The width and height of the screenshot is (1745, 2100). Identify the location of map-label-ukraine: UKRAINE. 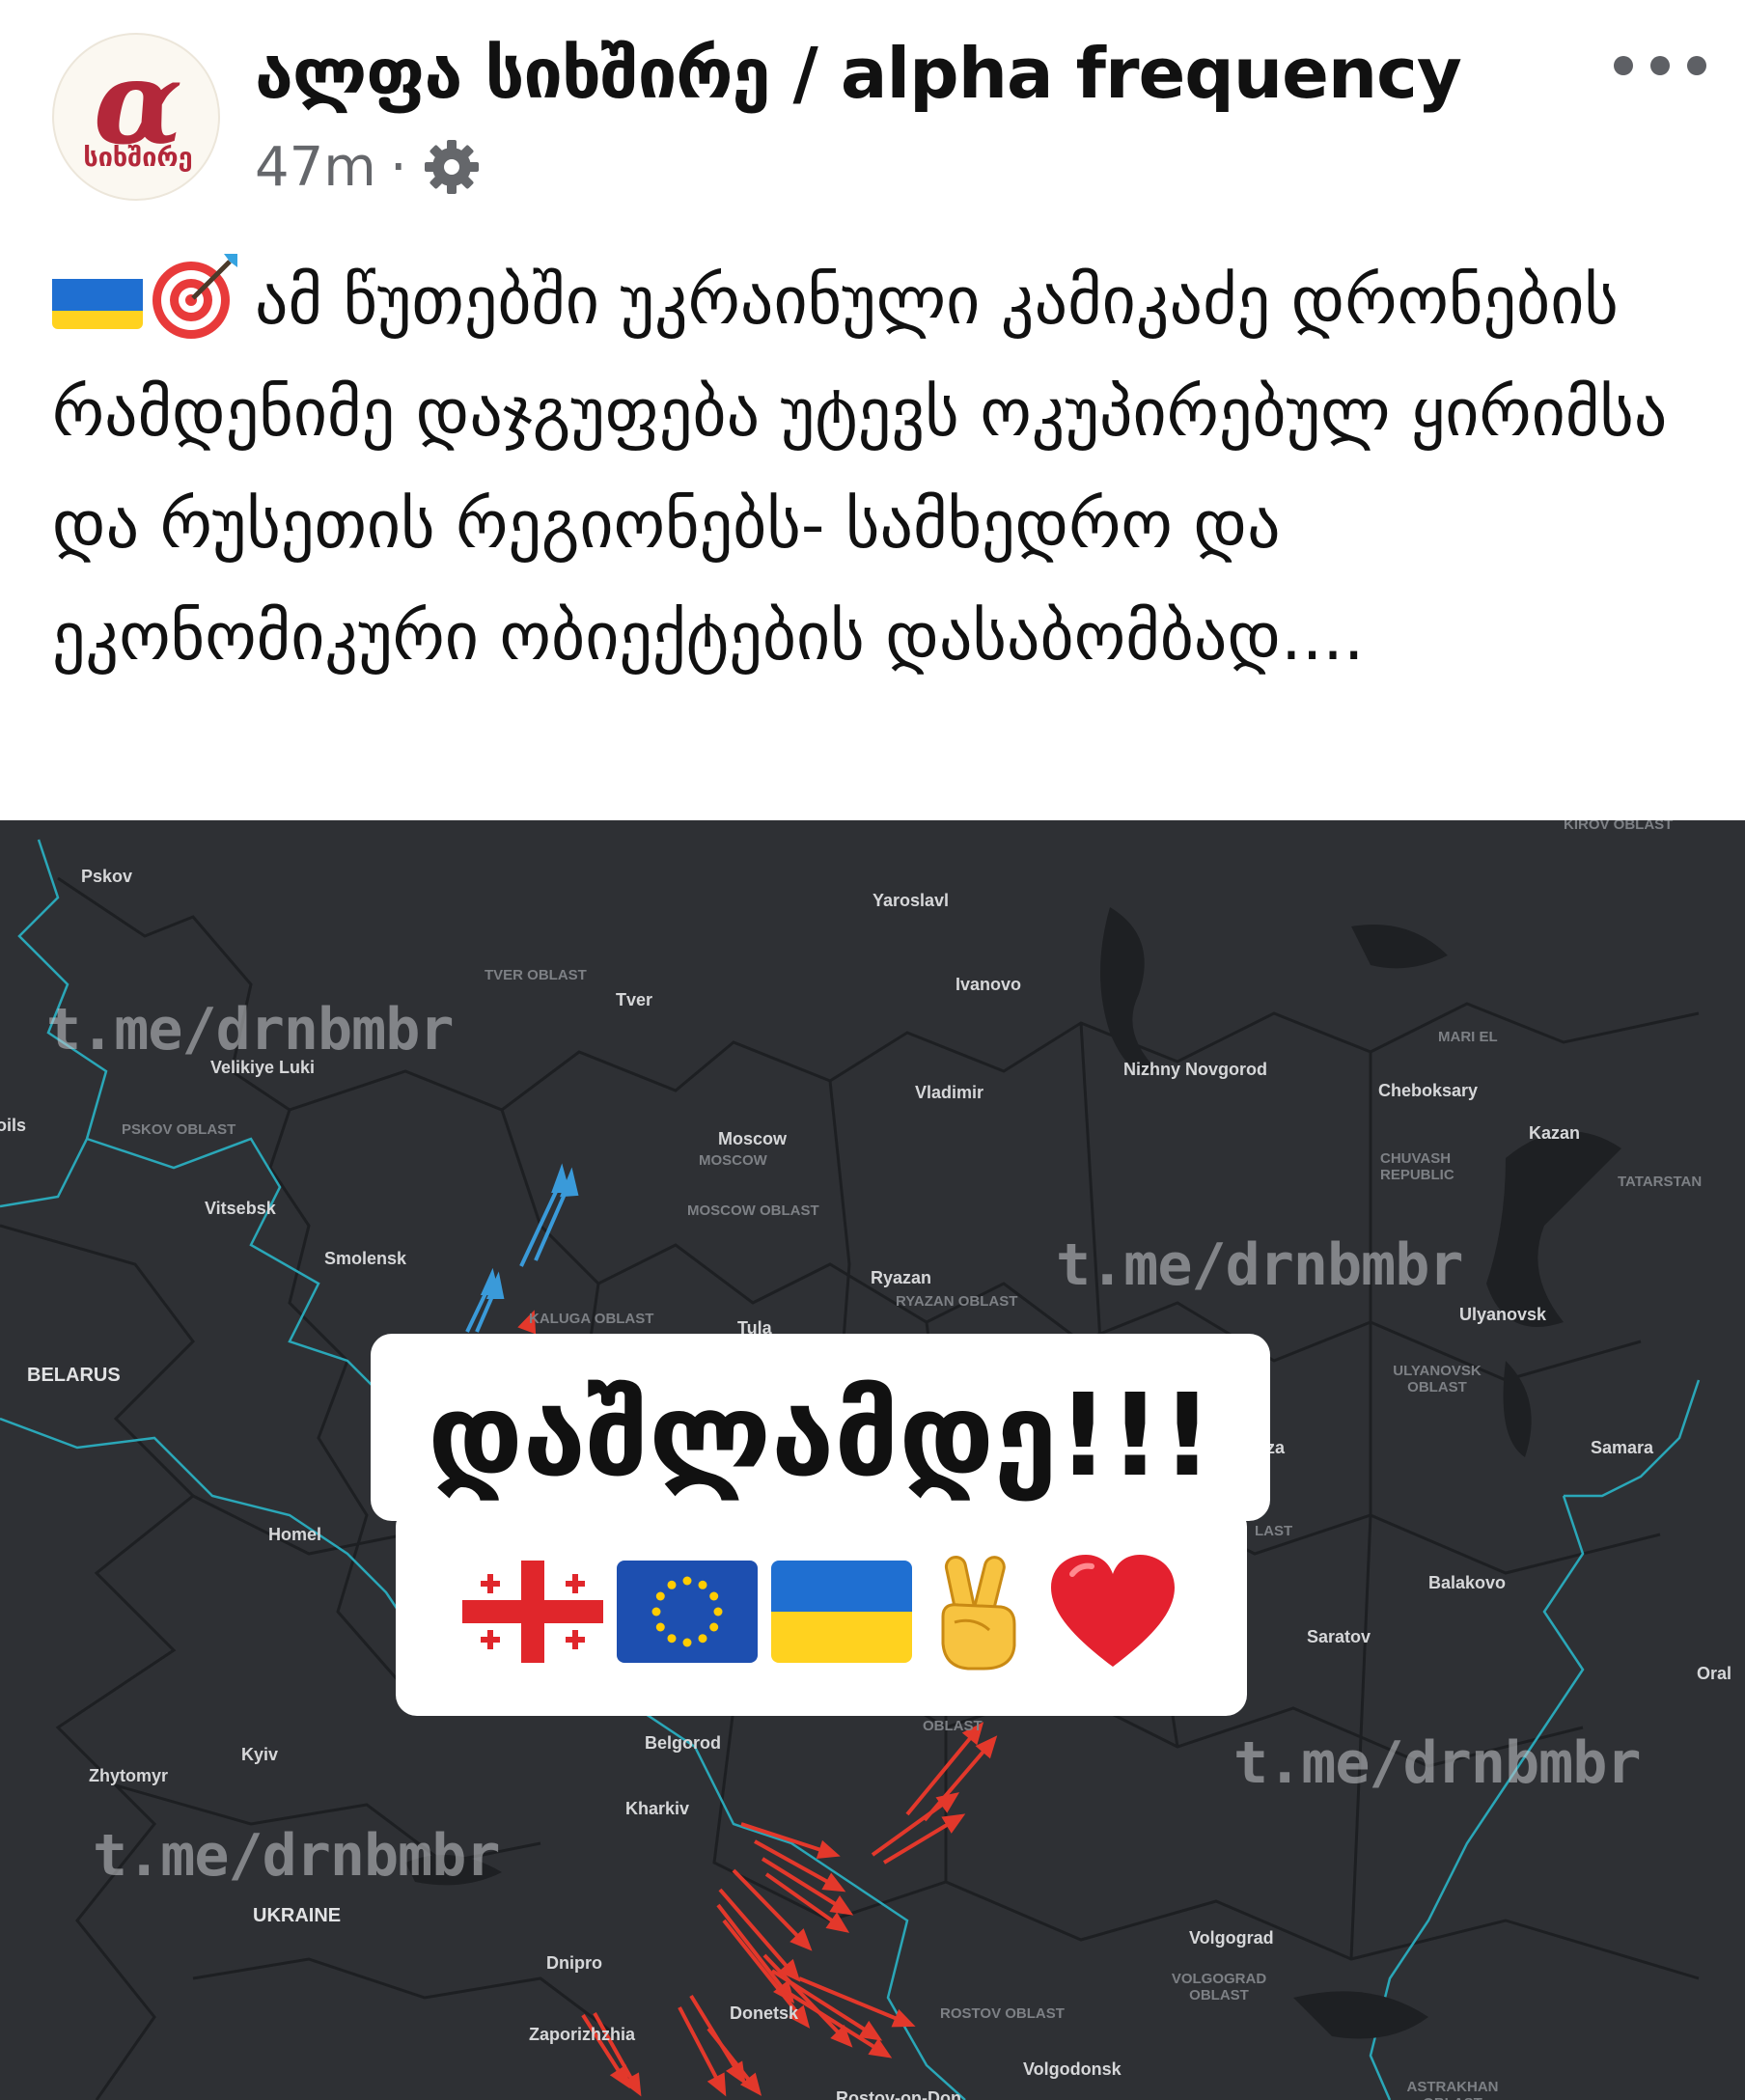
(297, 1915).